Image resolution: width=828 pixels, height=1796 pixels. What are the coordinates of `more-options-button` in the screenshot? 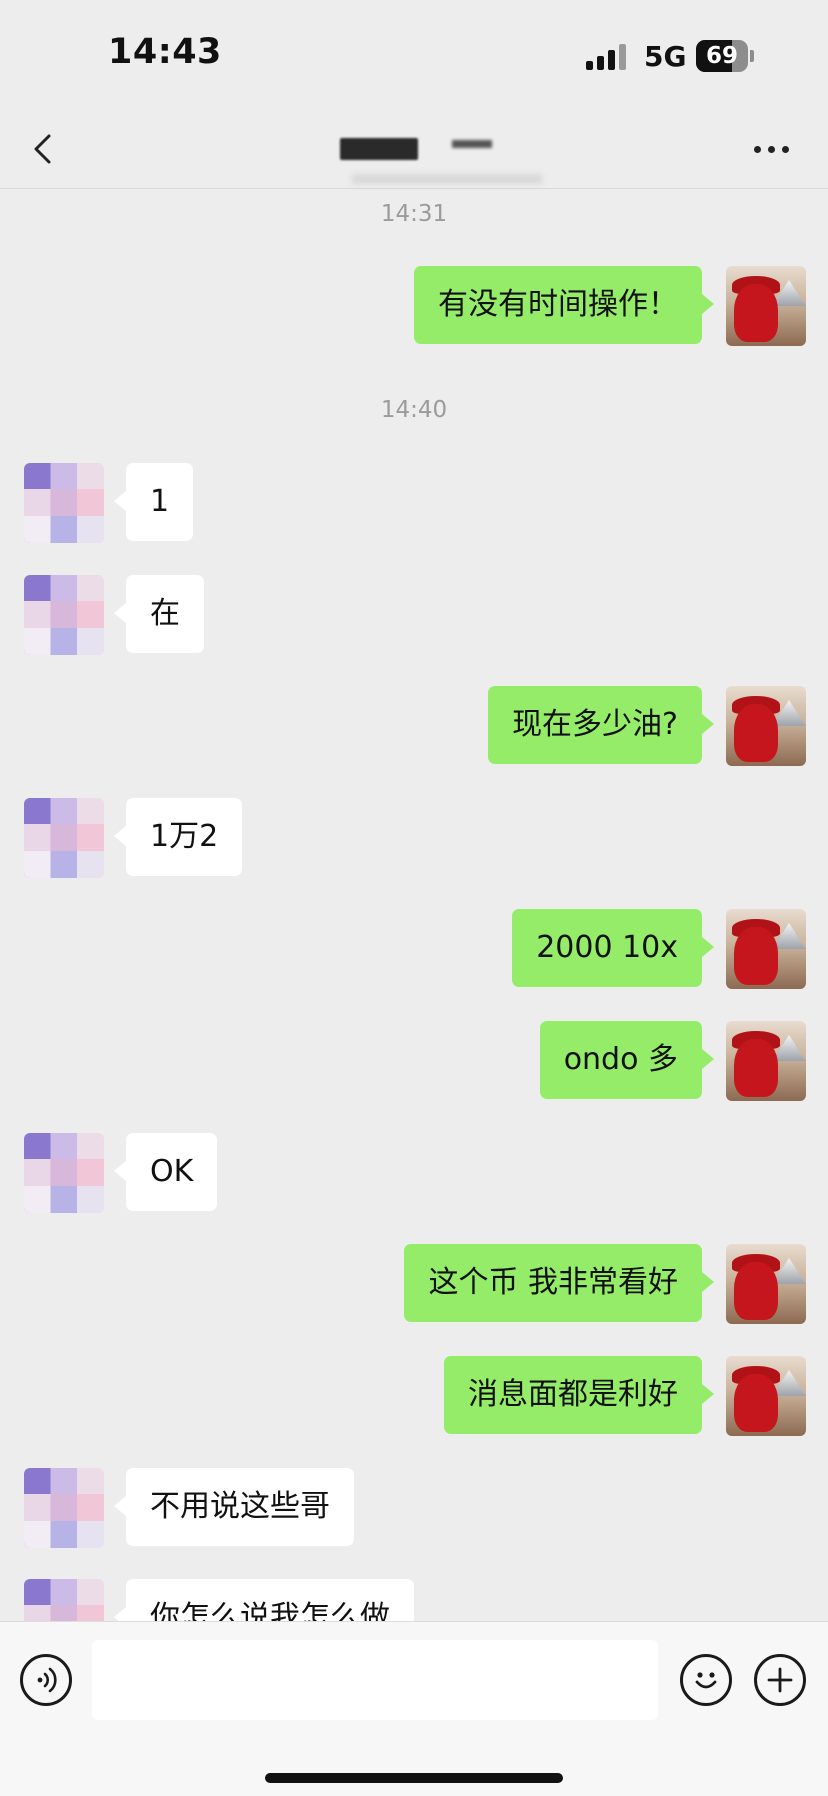 It's located at (772, 149).